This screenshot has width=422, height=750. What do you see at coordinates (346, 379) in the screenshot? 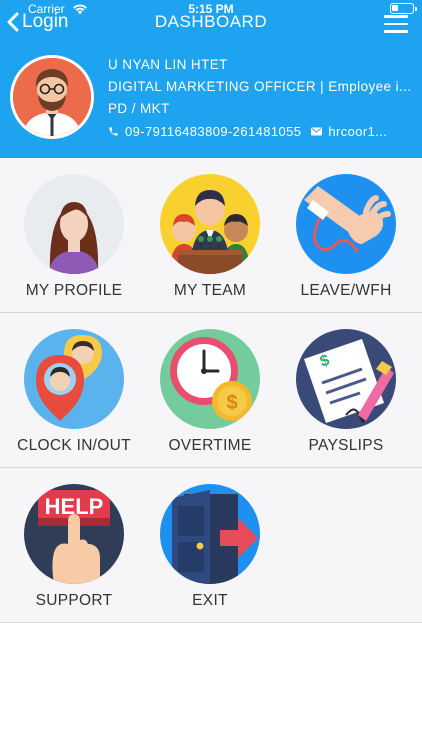
I see `payslip-pen-icon: $` at bounding box center [346, 379].